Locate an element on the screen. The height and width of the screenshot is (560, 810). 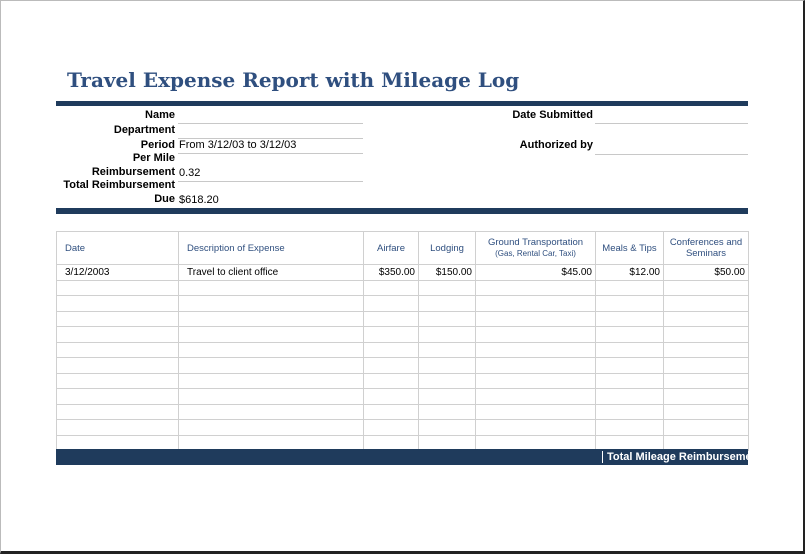
name-field is located at coordinates (270, 123).